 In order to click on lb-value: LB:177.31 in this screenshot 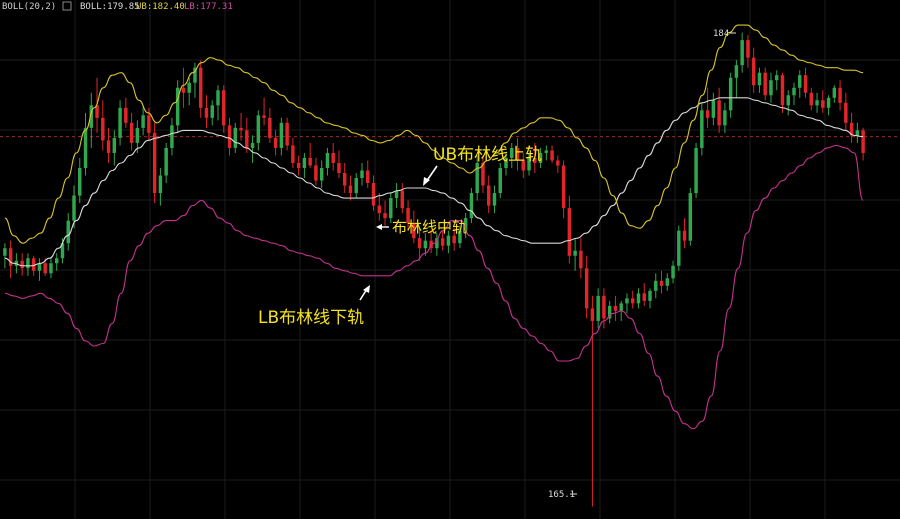, I will do `click(208, 7)`.